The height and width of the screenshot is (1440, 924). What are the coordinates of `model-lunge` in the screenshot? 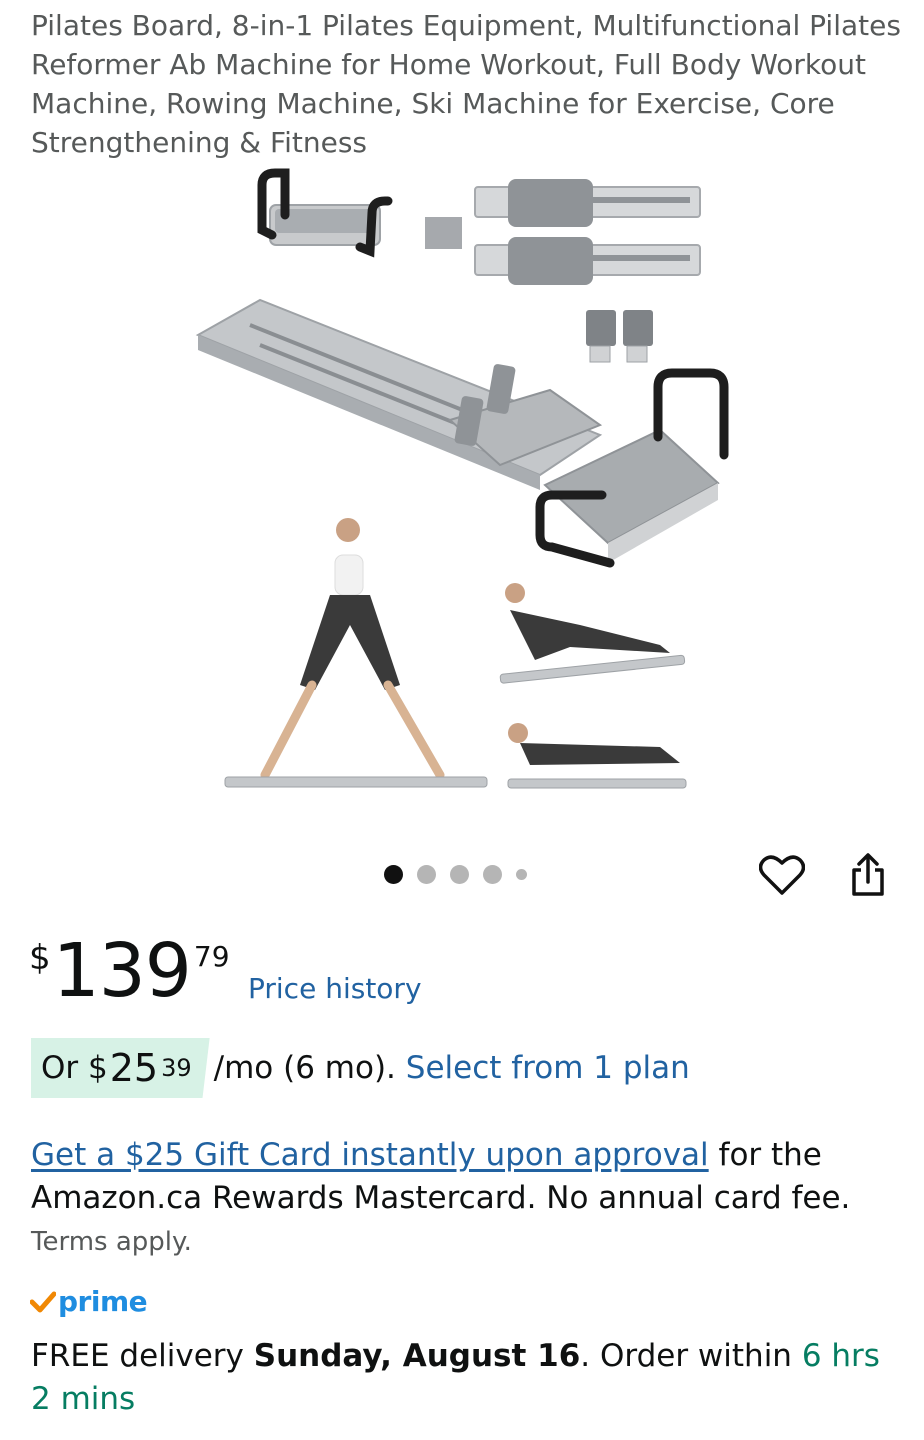 It's located at (592, 633).